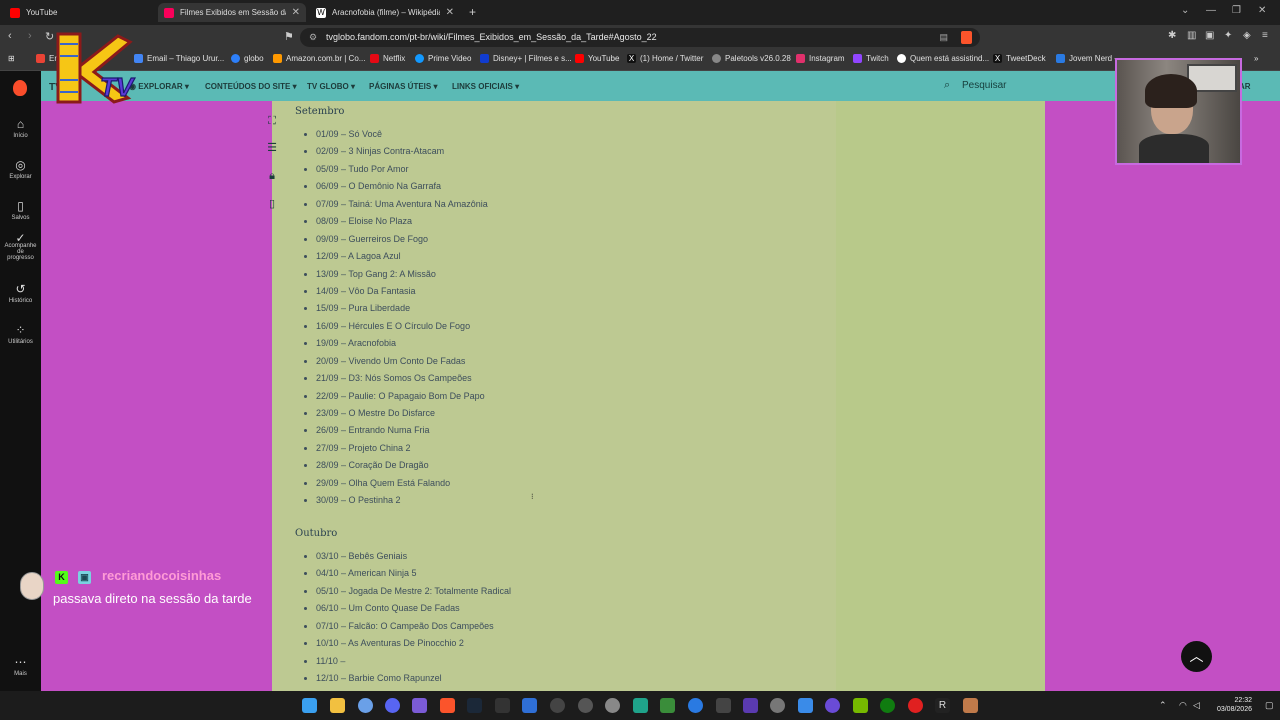 This screenshot has width=1280, height=720. I want to click on extensions-icon: ✱, so click(1172, 35).